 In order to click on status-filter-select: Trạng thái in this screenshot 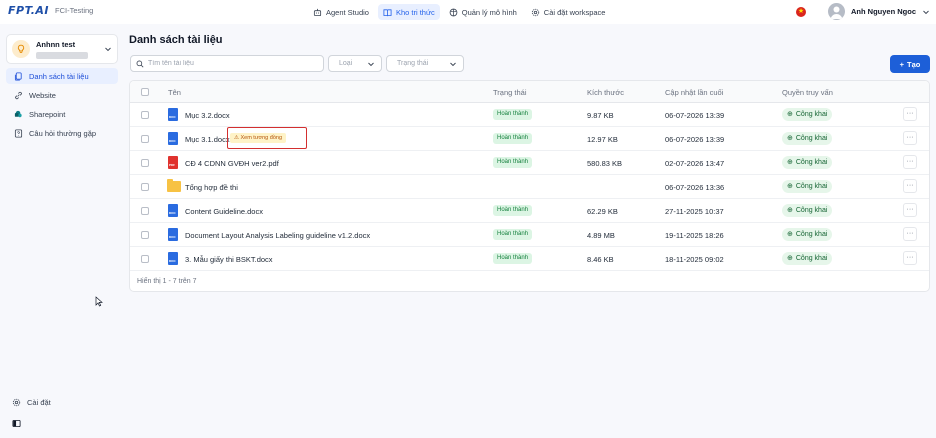, I will do `click(425, 63)`.